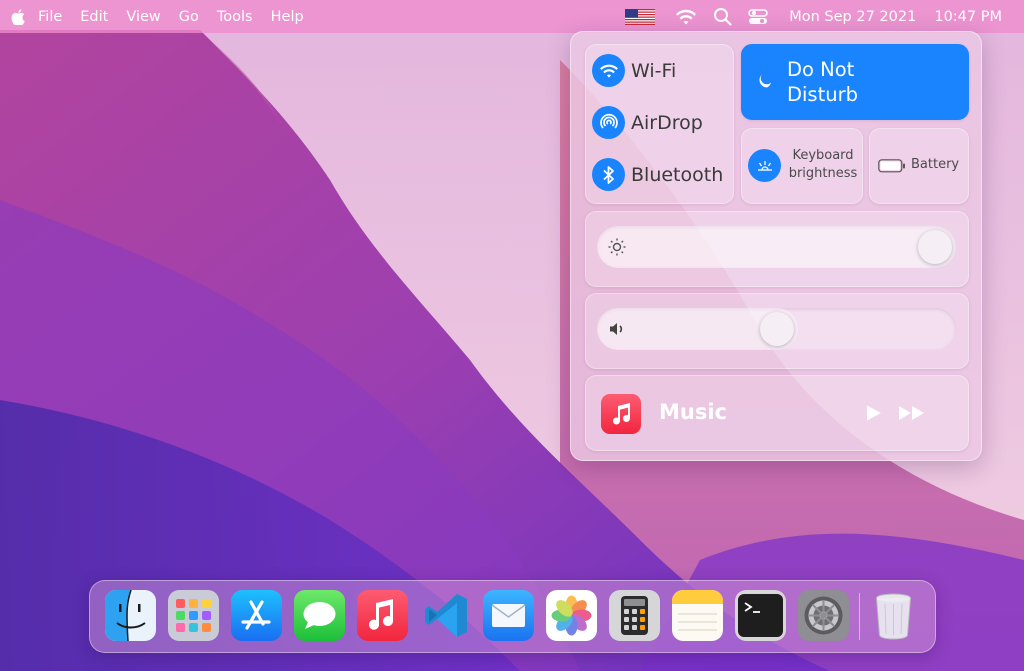 This screenshot has height=671, width=1024. I want to click on wifi-label: Wi-Fi, so click(654, 70).